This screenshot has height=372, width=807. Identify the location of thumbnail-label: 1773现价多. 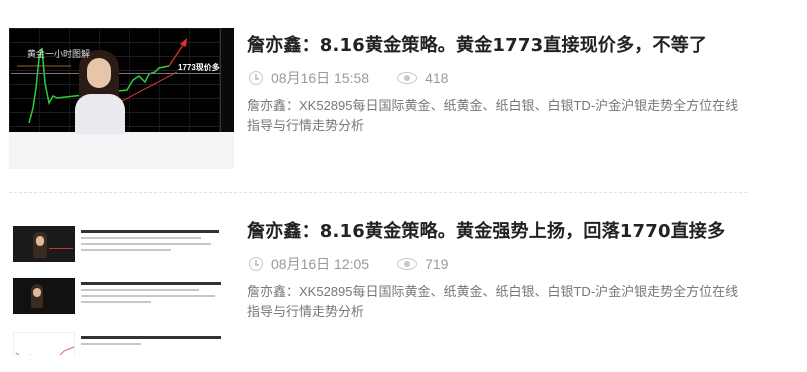
(199, 67).